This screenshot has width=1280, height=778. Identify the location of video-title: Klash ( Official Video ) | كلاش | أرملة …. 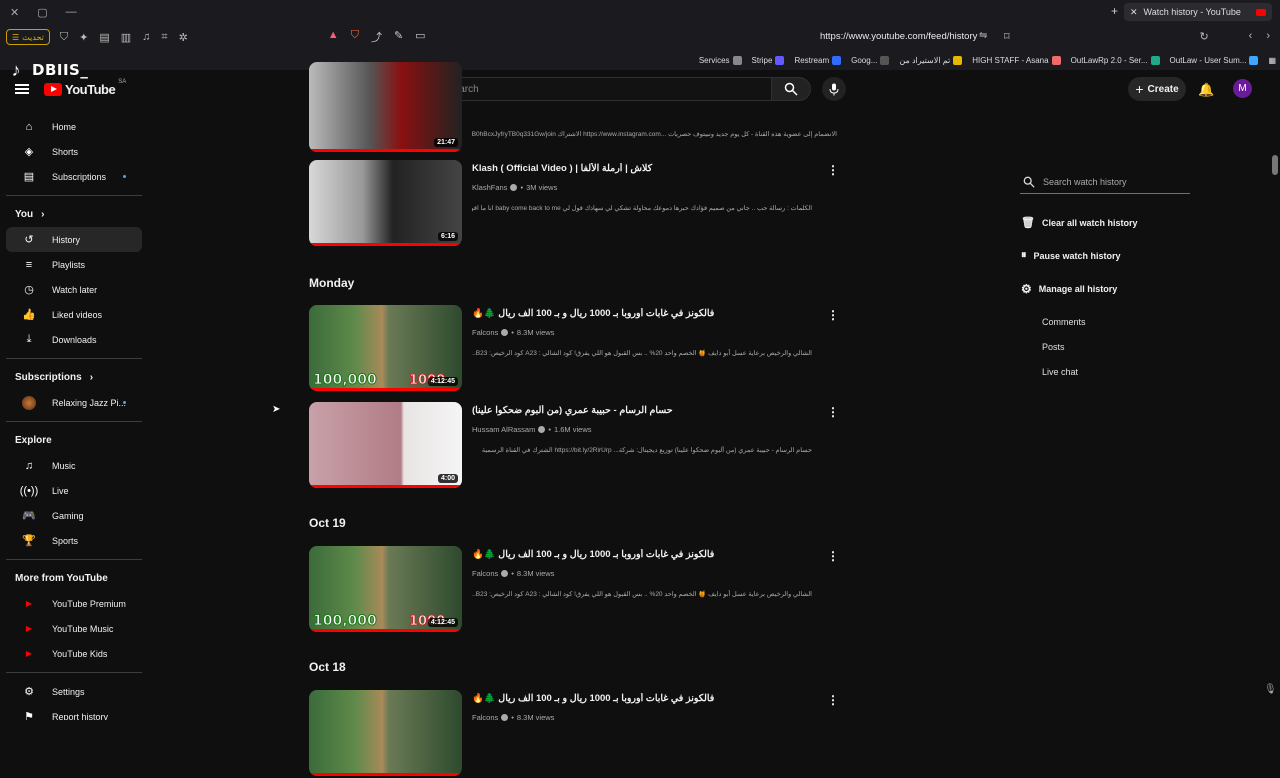
(647, 168).